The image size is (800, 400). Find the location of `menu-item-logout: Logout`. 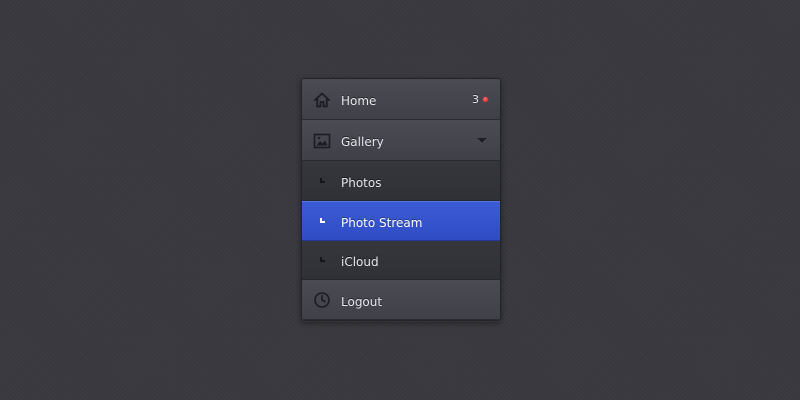

menu-item-logout: Logout is located at coordinates (401, 300).